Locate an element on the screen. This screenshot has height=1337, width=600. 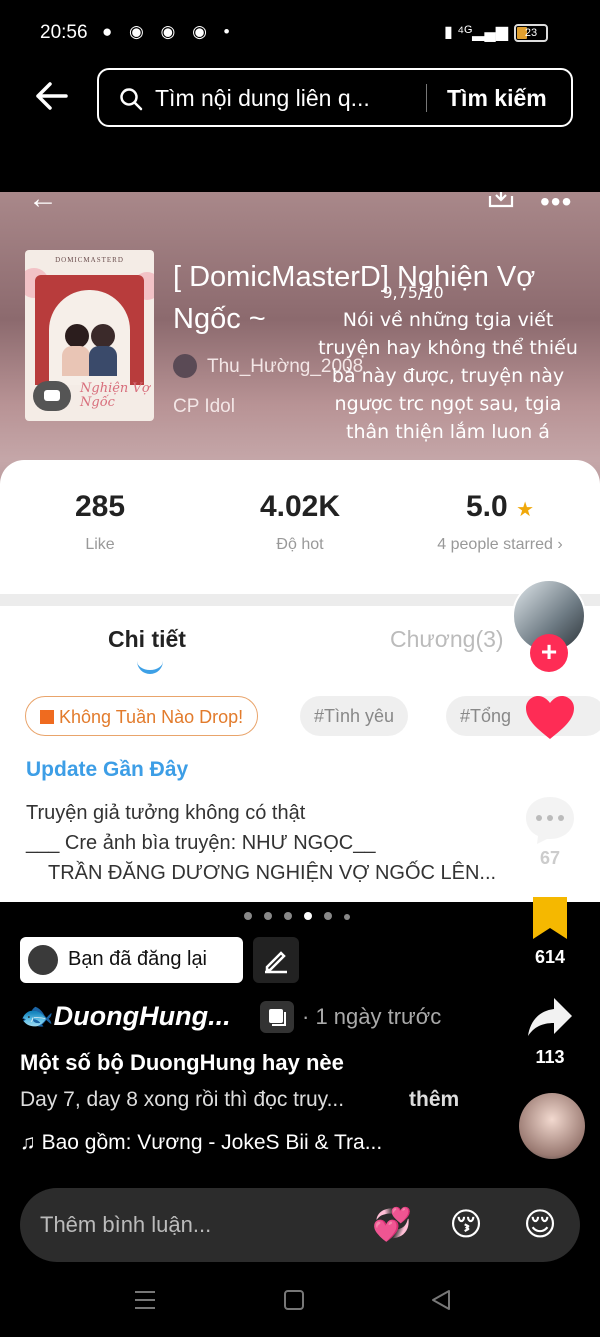
back-arrow-icon is located at coordinates (52, 96).